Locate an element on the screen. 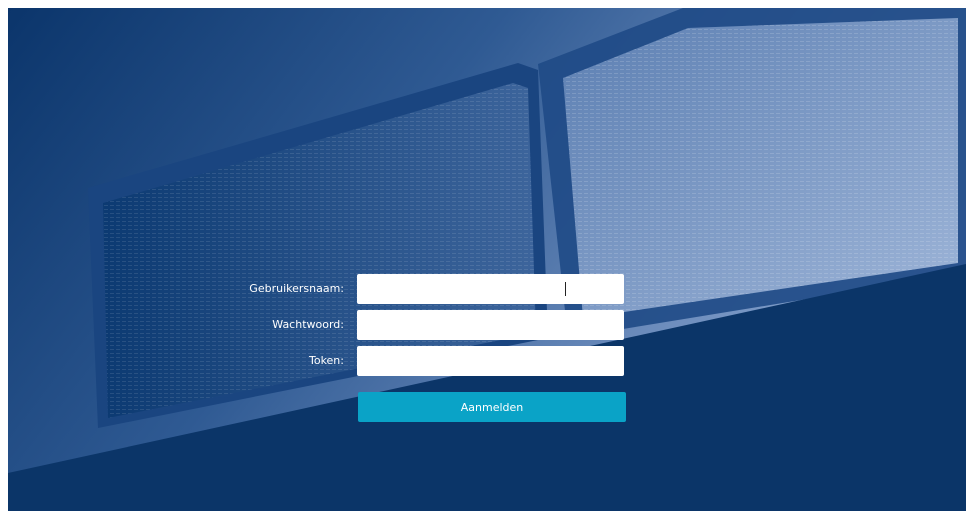 The image size is (974, 519). password-row: Wachtwoord: is located at coordinates (417, 325).